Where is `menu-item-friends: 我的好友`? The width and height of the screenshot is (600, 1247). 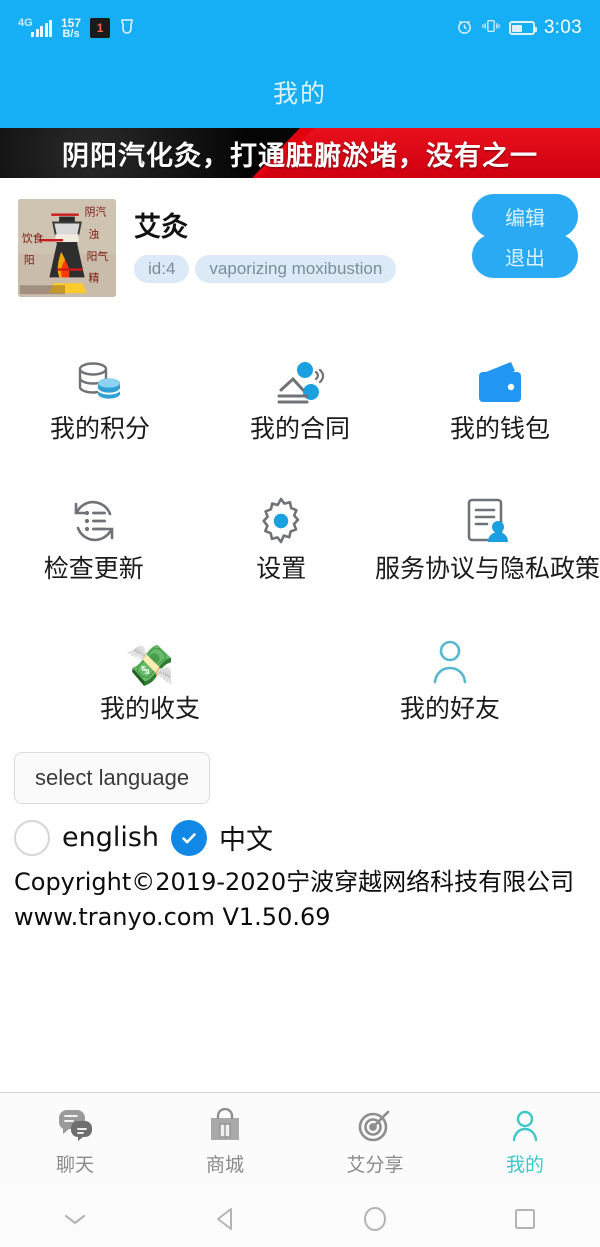
menu-item-friends: 我的好友 is located at coordinates (450, 676).